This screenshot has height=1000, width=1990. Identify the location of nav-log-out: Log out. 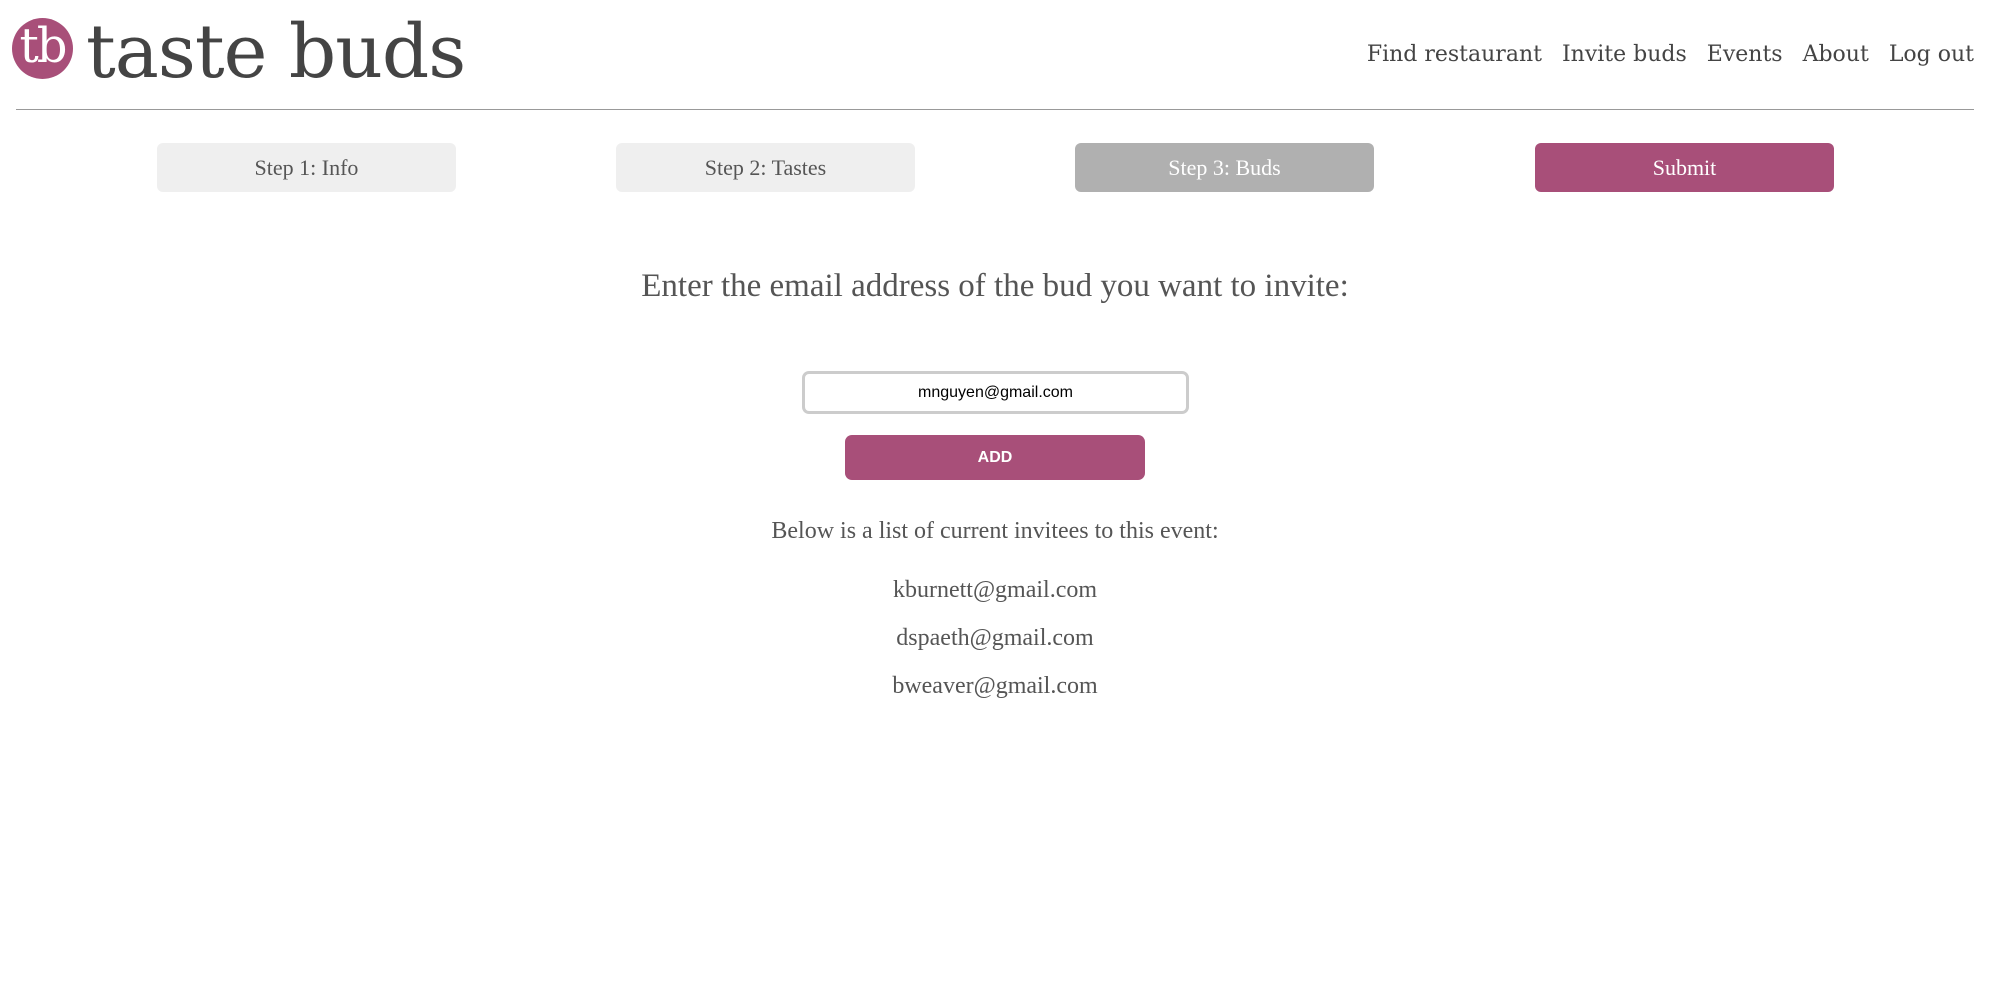
(1931, 54).